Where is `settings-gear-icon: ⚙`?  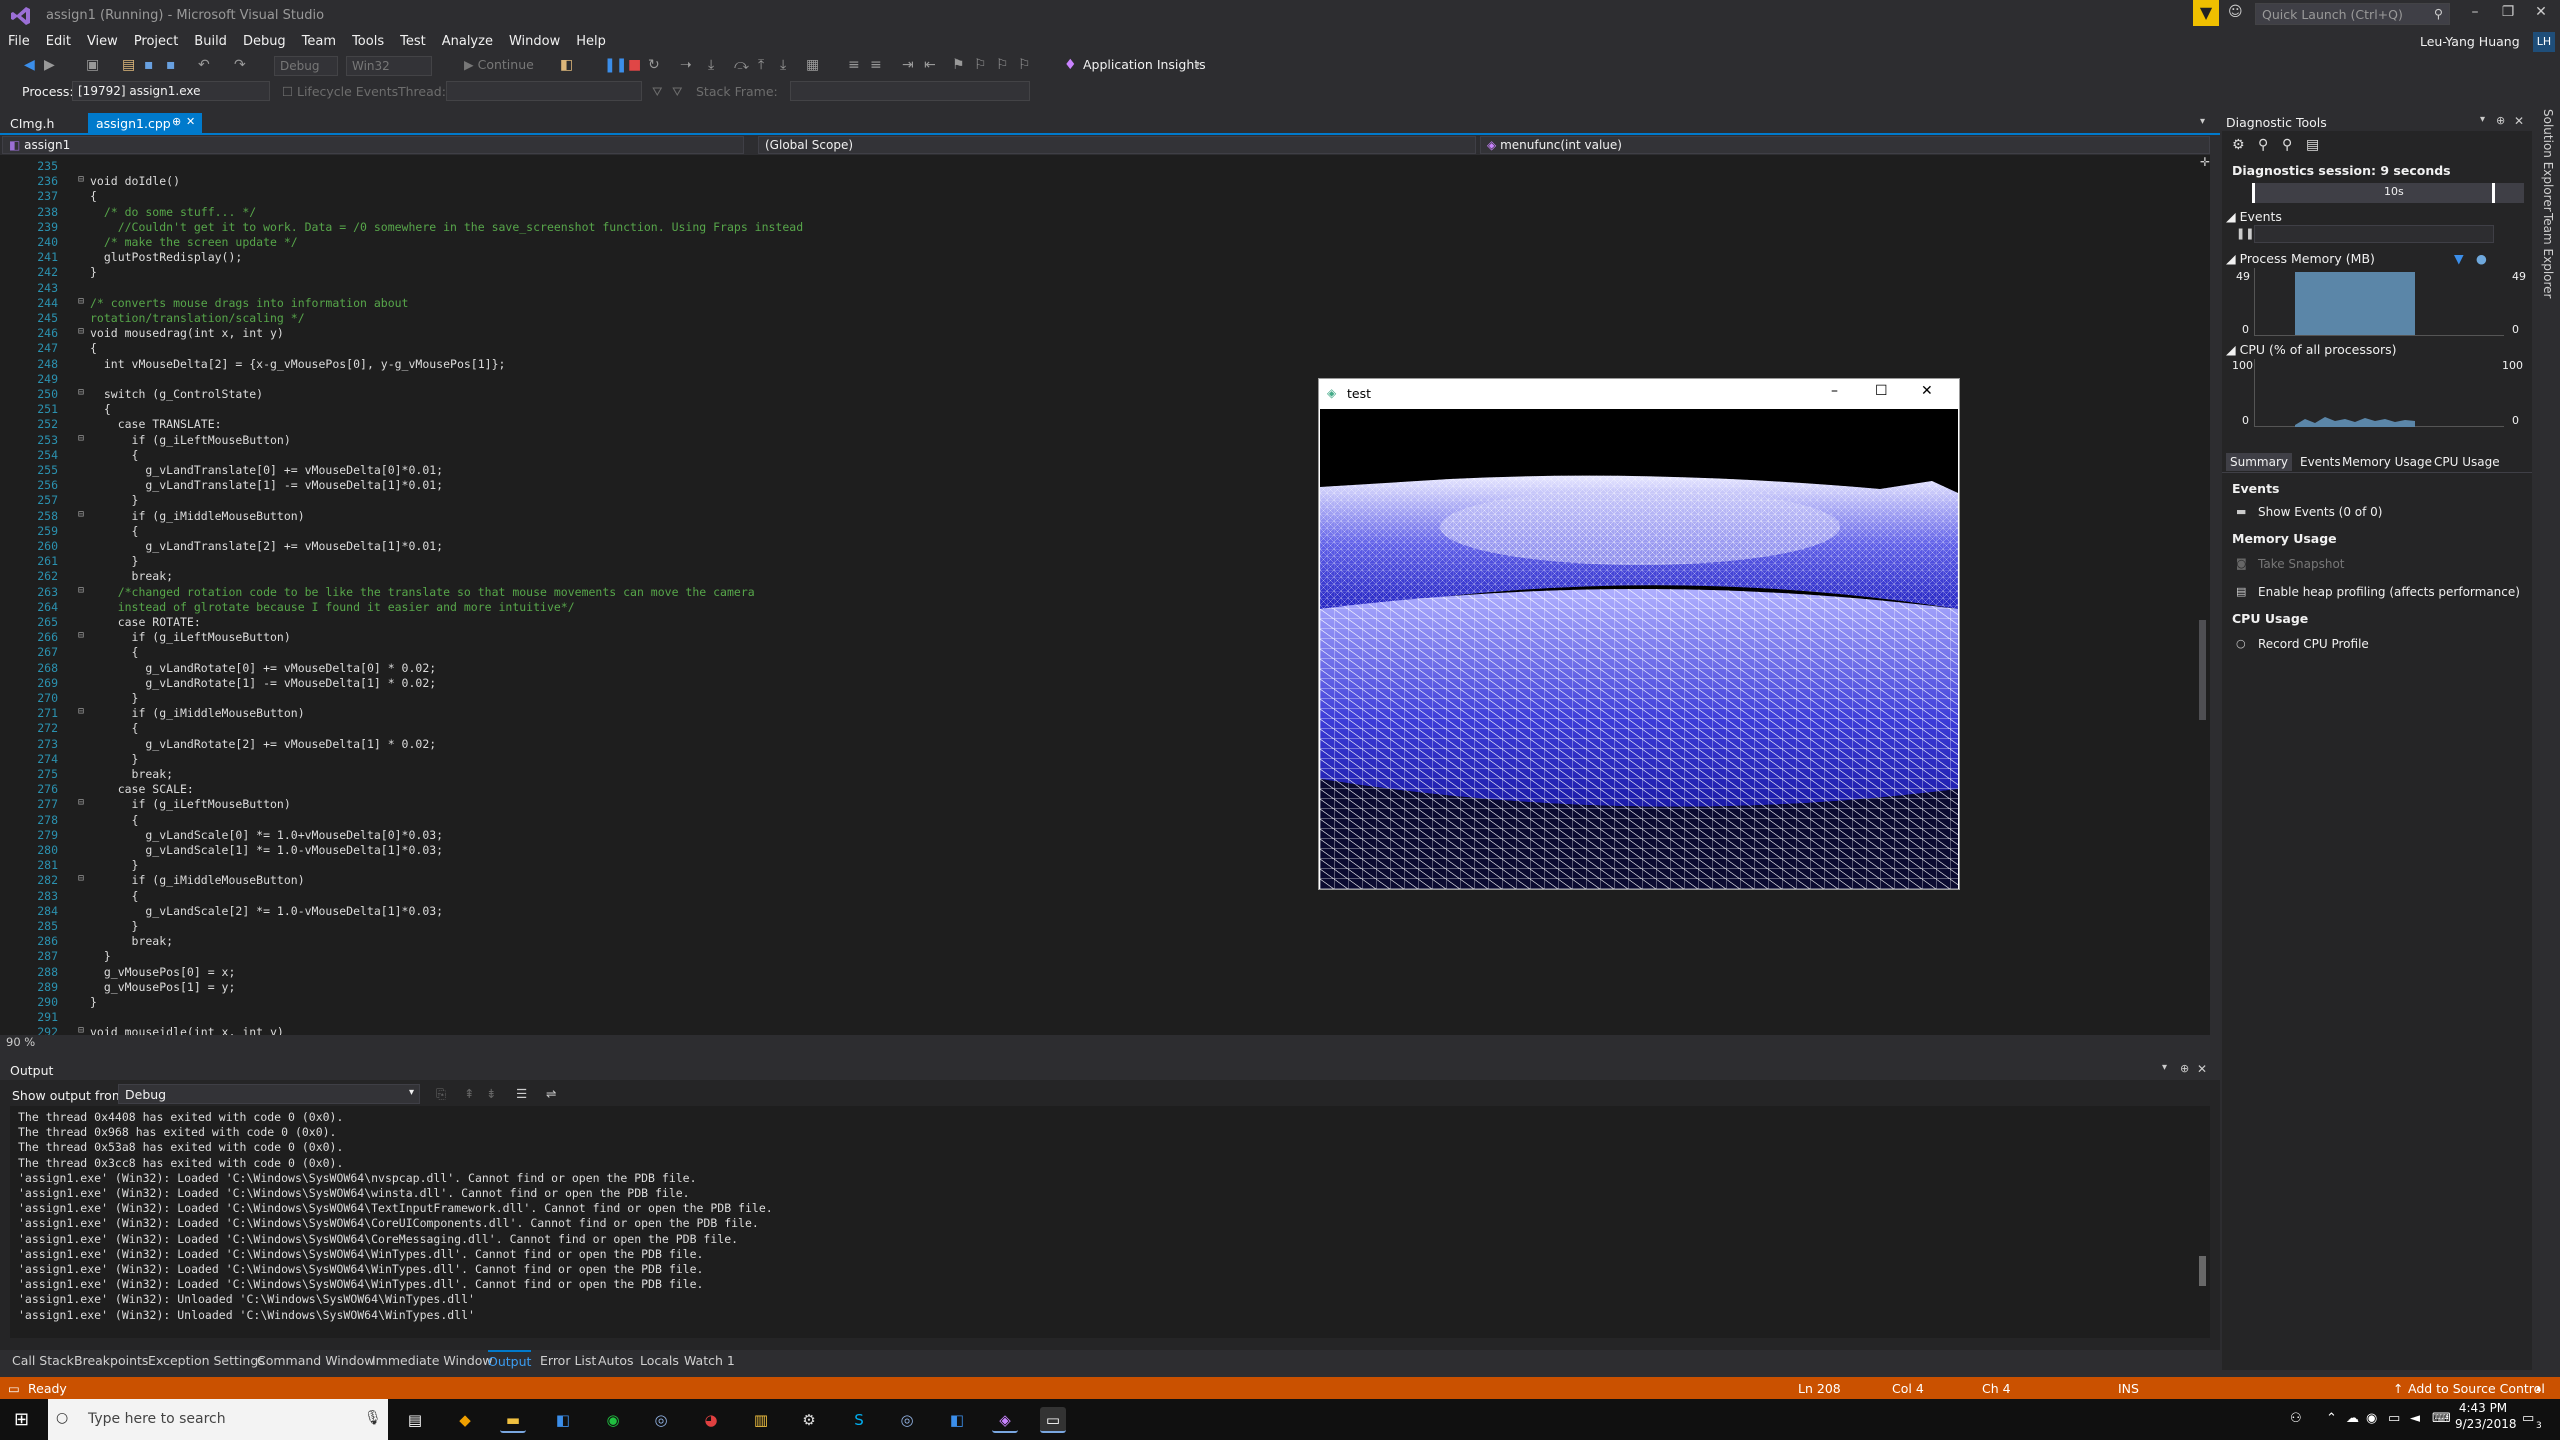
settings-gear-icon: ⚙ is located at coordinates (2238, 145).